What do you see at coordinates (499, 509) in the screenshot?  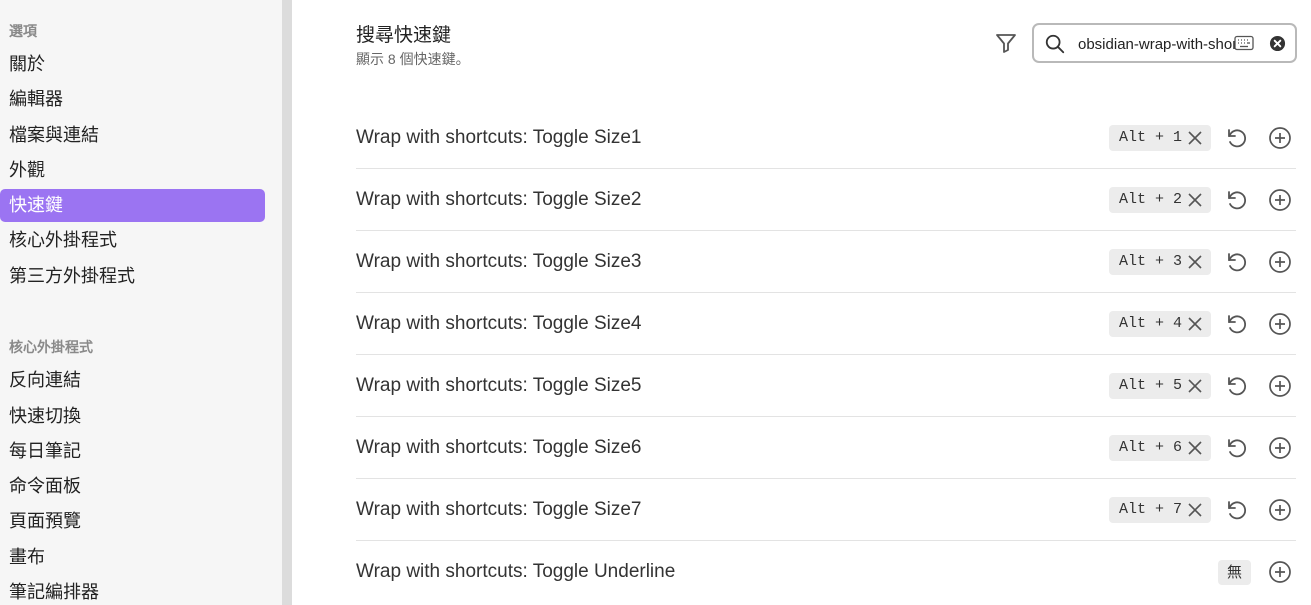 I see `command-name: Wrap with shortcuts: Toggle Size7` at bounding box center [499, 509].